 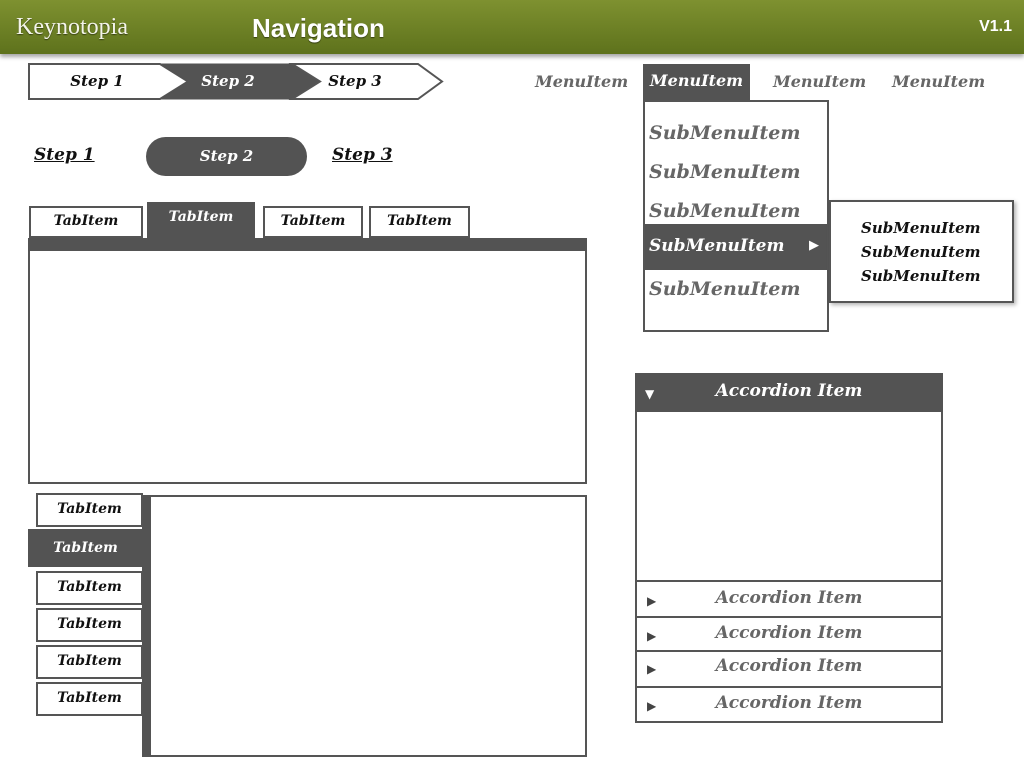 What do you see at coordinates (89, 662) in the screenshot?
I see `vtab-5: TabItem` at bounding box center [89, 662].